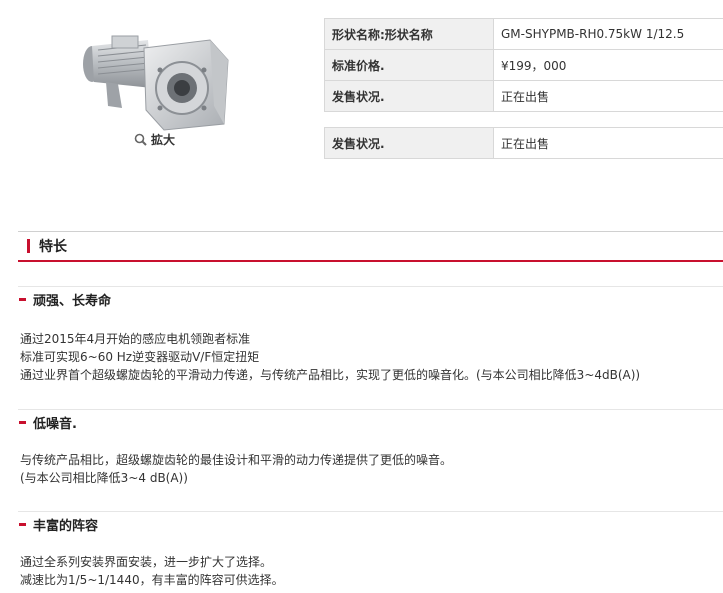 This screenshot has width=723, height=593. What do you see at coordinates (135, 339) in the screenshot?
I see `feature-text-line: 通过2015年4月开始的感应电机领跑者标准` at bounding box center [135, 339].